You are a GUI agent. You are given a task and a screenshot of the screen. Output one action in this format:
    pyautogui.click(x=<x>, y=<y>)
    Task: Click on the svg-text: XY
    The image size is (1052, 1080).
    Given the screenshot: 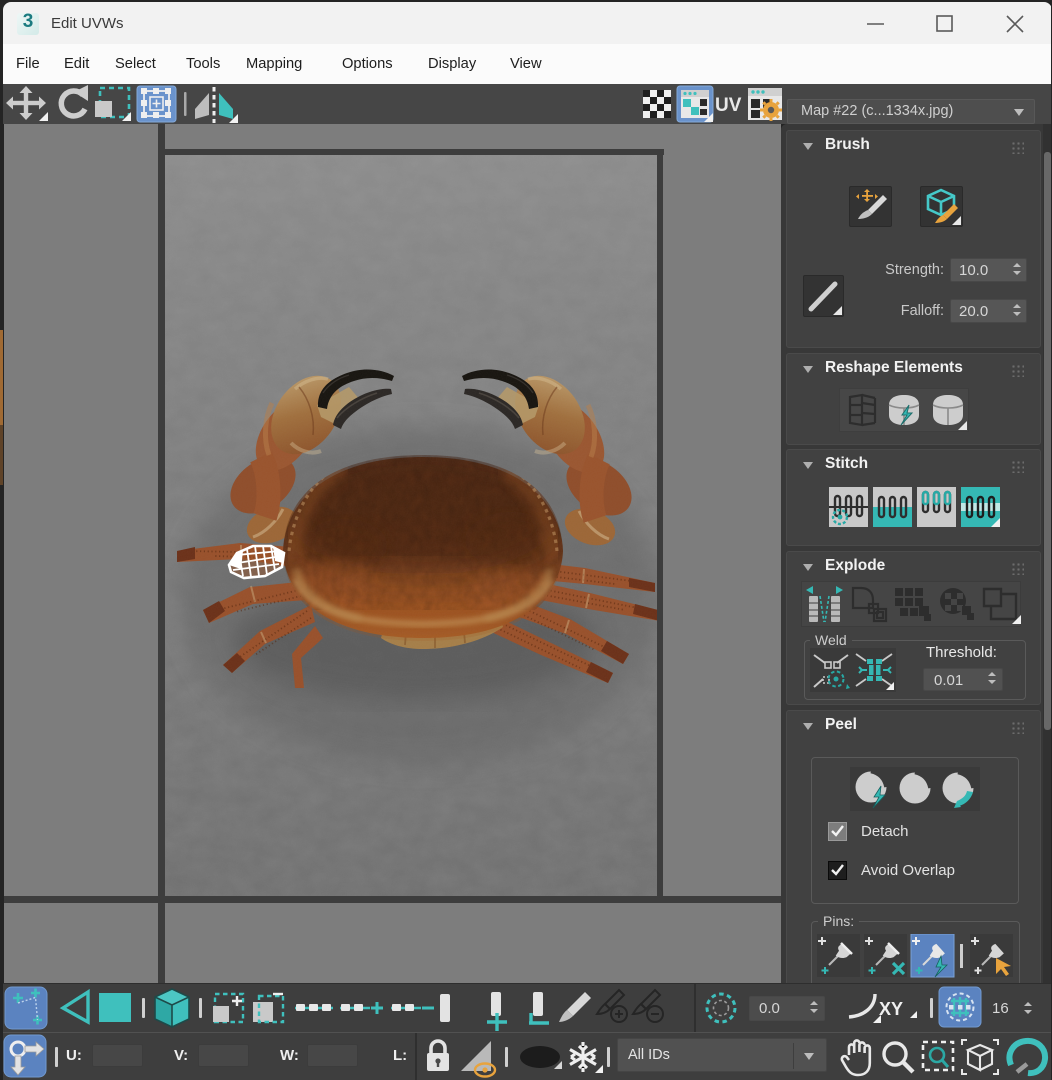 What is the action you would take?
    pyautogui.click(x=891, y=1009)
    